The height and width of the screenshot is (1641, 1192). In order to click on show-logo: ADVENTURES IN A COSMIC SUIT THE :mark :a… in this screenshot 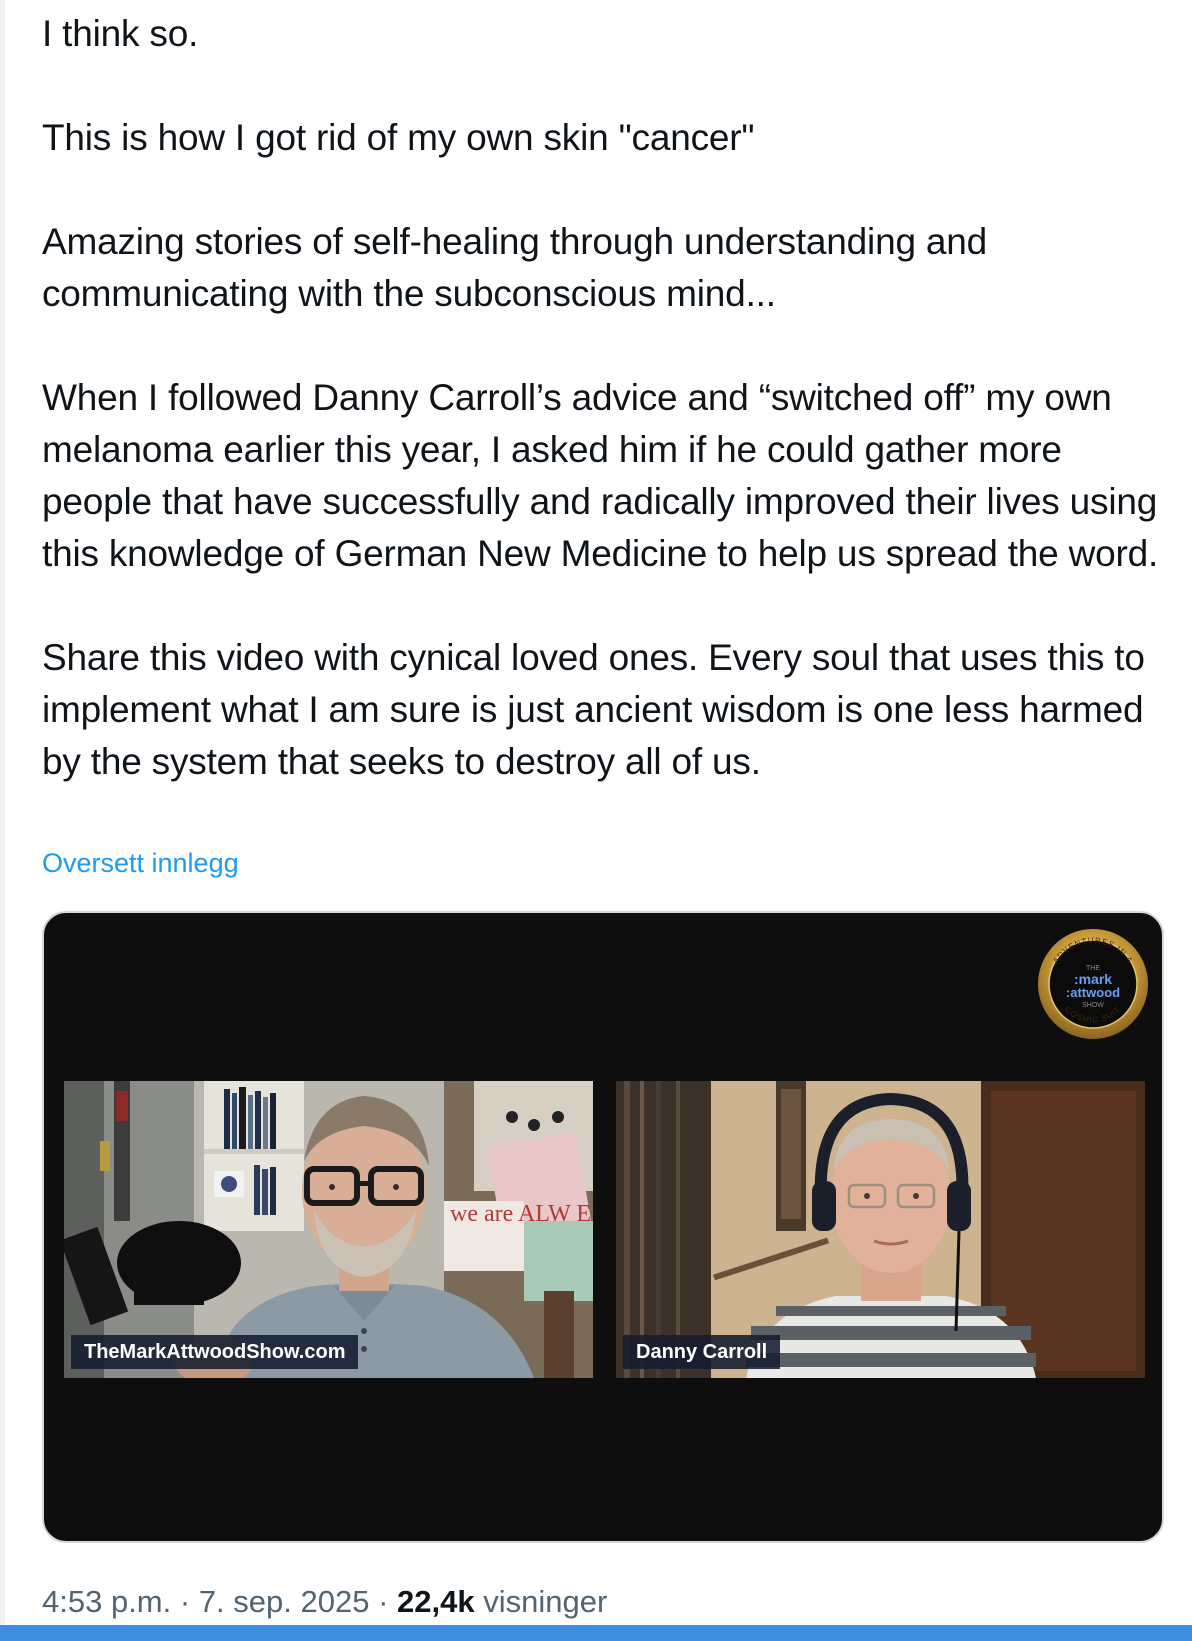, I will do `click(1093, 984)`.